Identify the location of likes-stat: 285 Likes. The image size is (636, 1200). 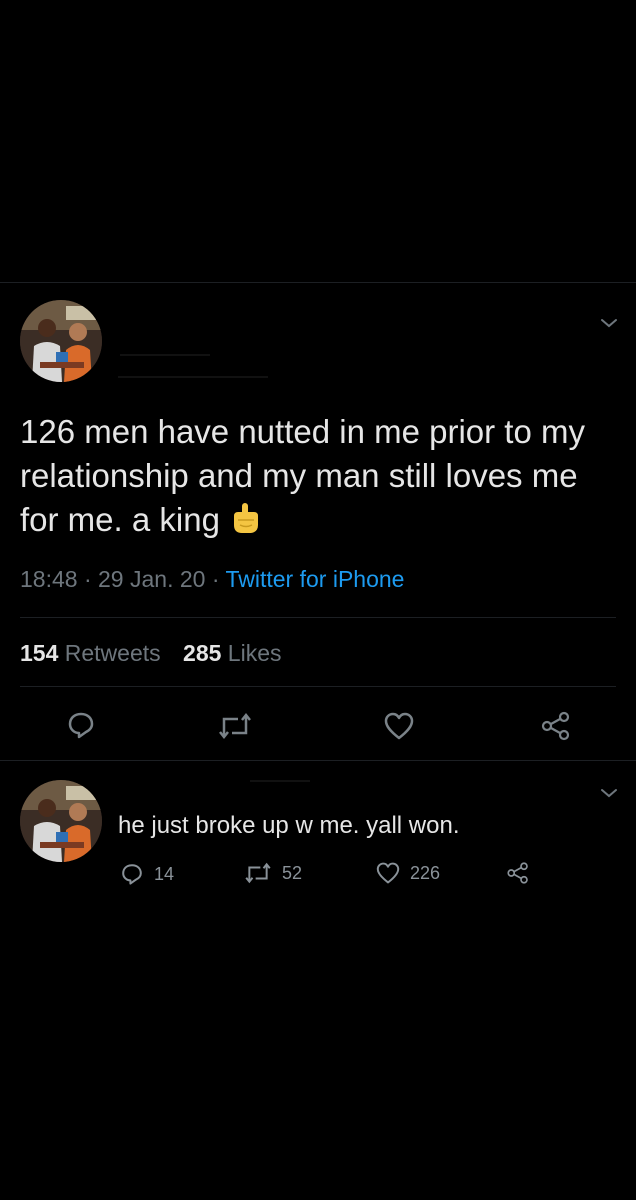
(232, 653).